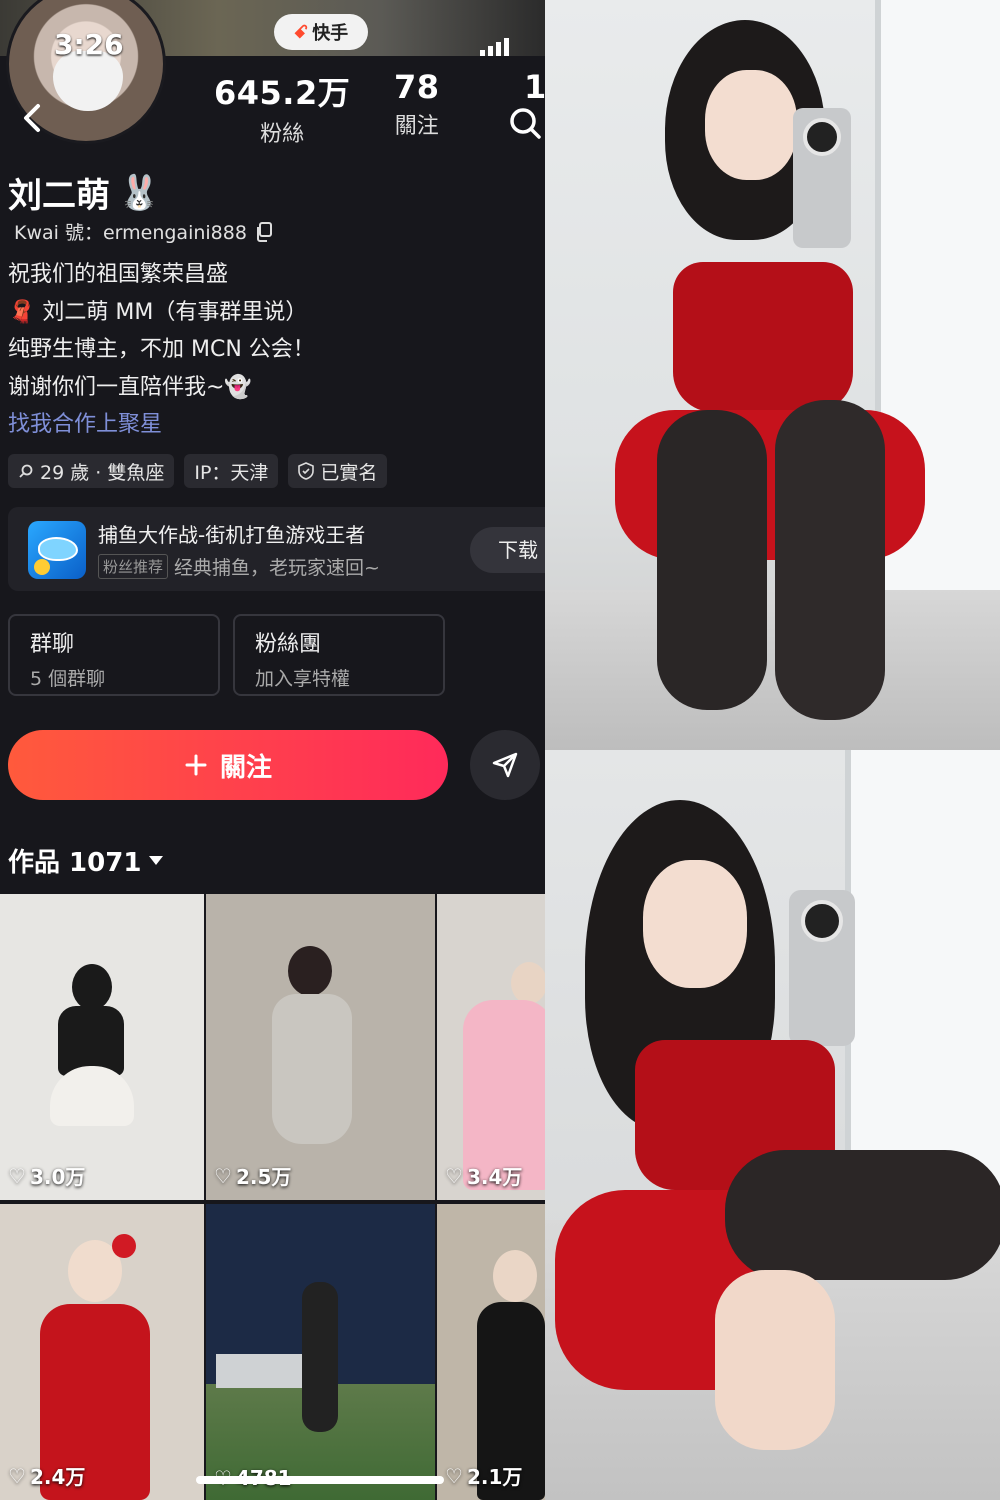  What do you see at coordinates (525, 124) in the screenshot?
I see `search-icon` at bounding box center [525, 124].